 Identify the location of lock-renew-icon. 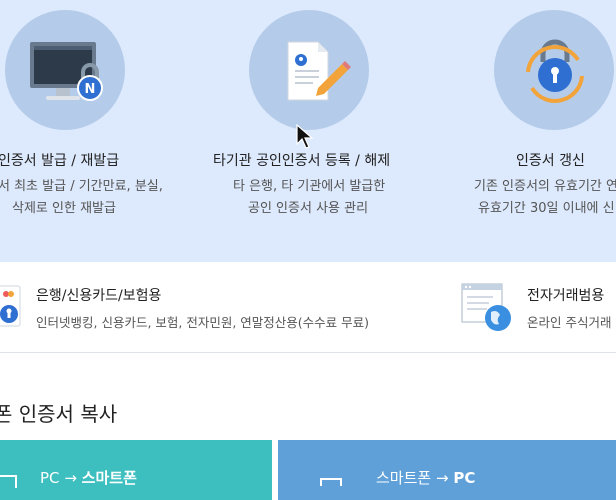
(555, 71).